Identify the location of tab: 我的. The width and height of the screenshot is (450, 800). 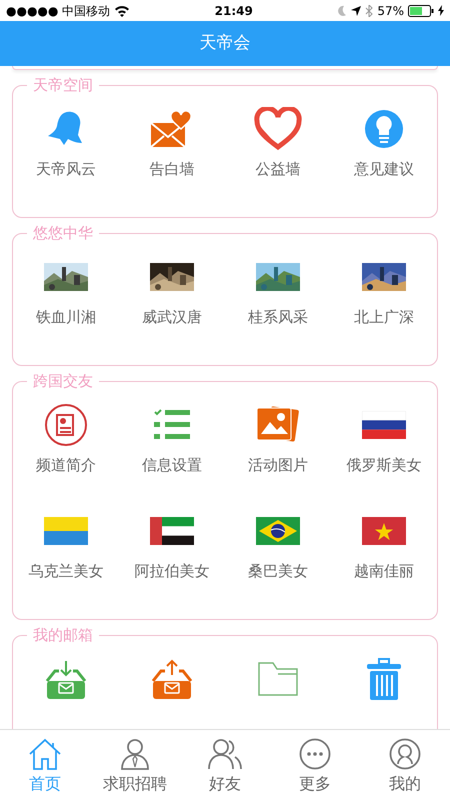
(405, 765).